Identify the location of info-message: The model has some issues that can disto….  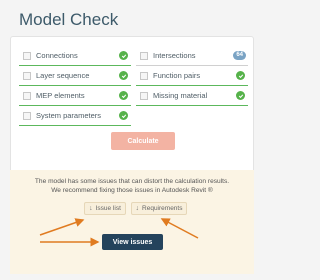
(132, 186).